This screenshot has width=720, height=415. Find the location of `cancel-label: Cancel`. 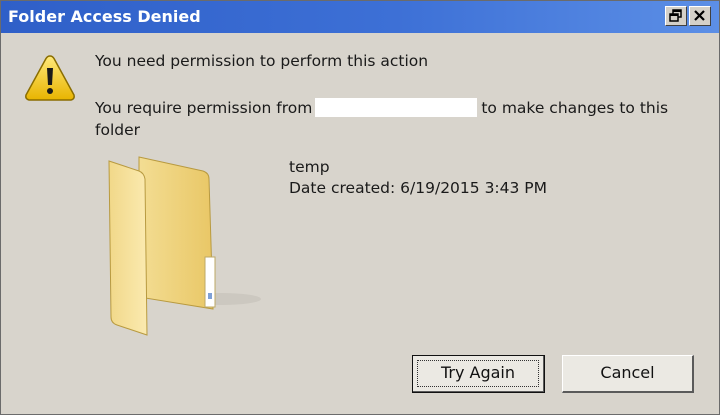

cancel-label: Cancel is located at coordinates (627, 372).